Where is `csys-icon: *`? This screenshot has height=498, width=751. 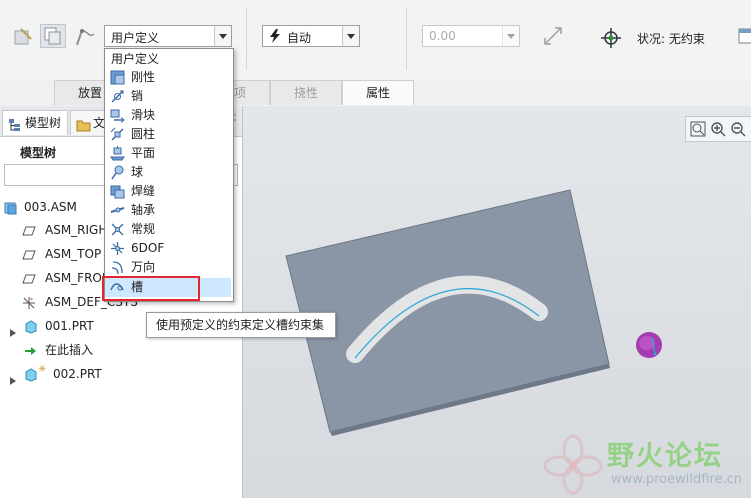
csys-icon: * is located at coordinates (29, 302).